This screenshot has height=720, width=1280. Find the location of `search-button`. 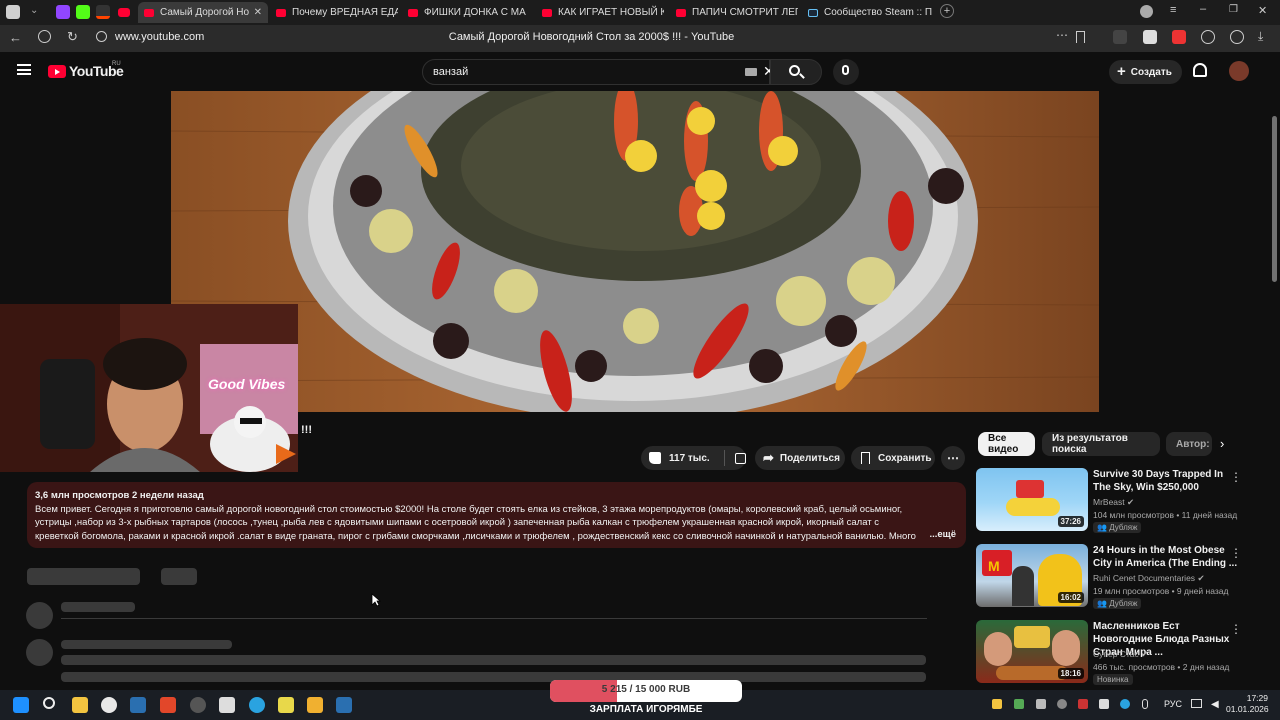

search-button is located at coordinates (796, 72).